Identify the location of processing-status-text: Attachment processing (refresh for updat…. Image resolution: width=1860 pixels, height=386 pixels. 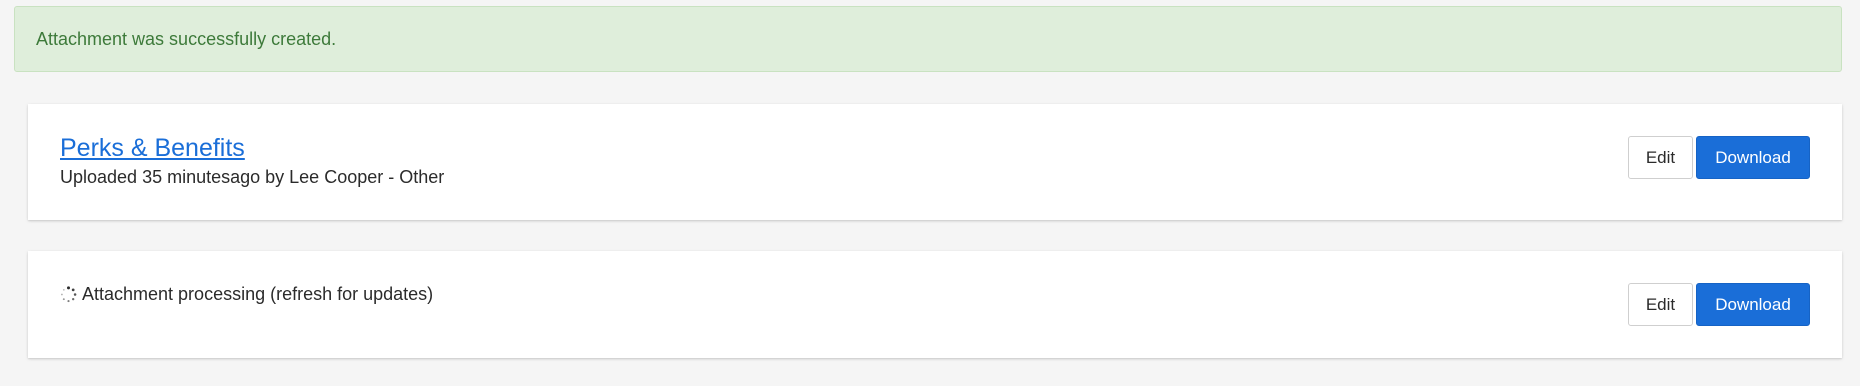
(258, 294).